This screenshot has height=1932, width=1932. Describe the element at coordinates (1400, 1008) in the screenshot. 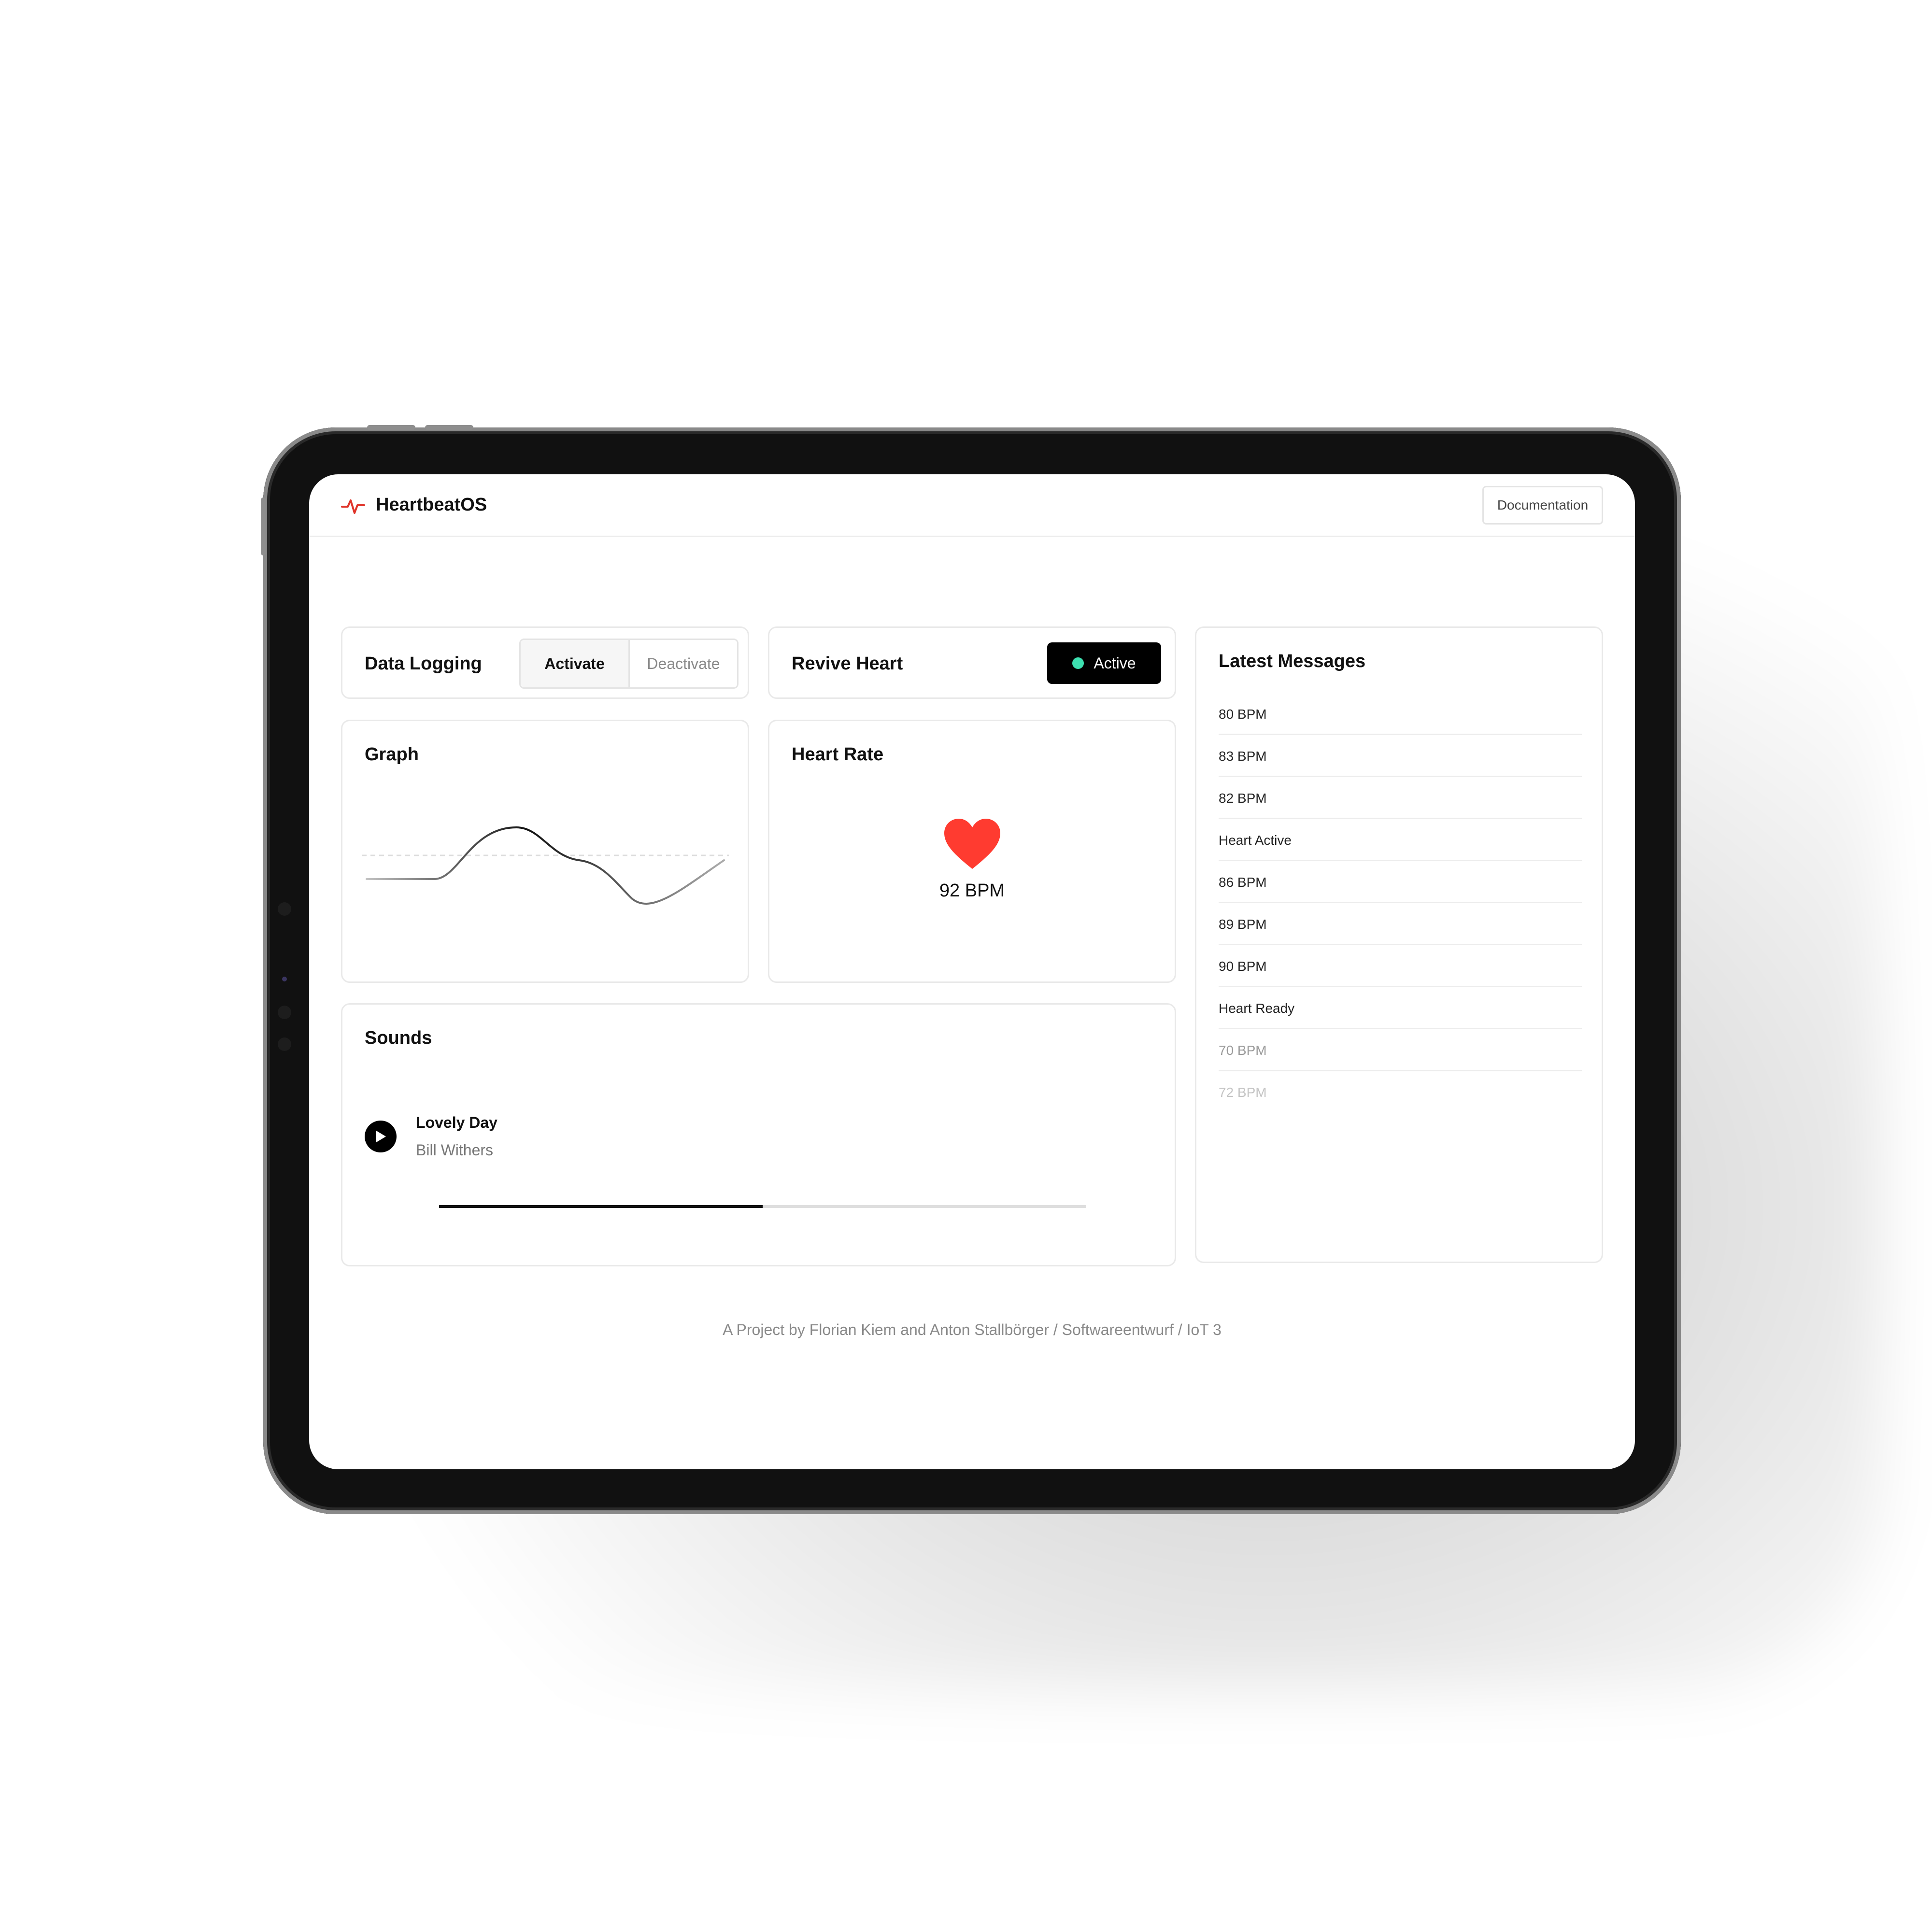

I see `message-item: Heart Ready` at that location.